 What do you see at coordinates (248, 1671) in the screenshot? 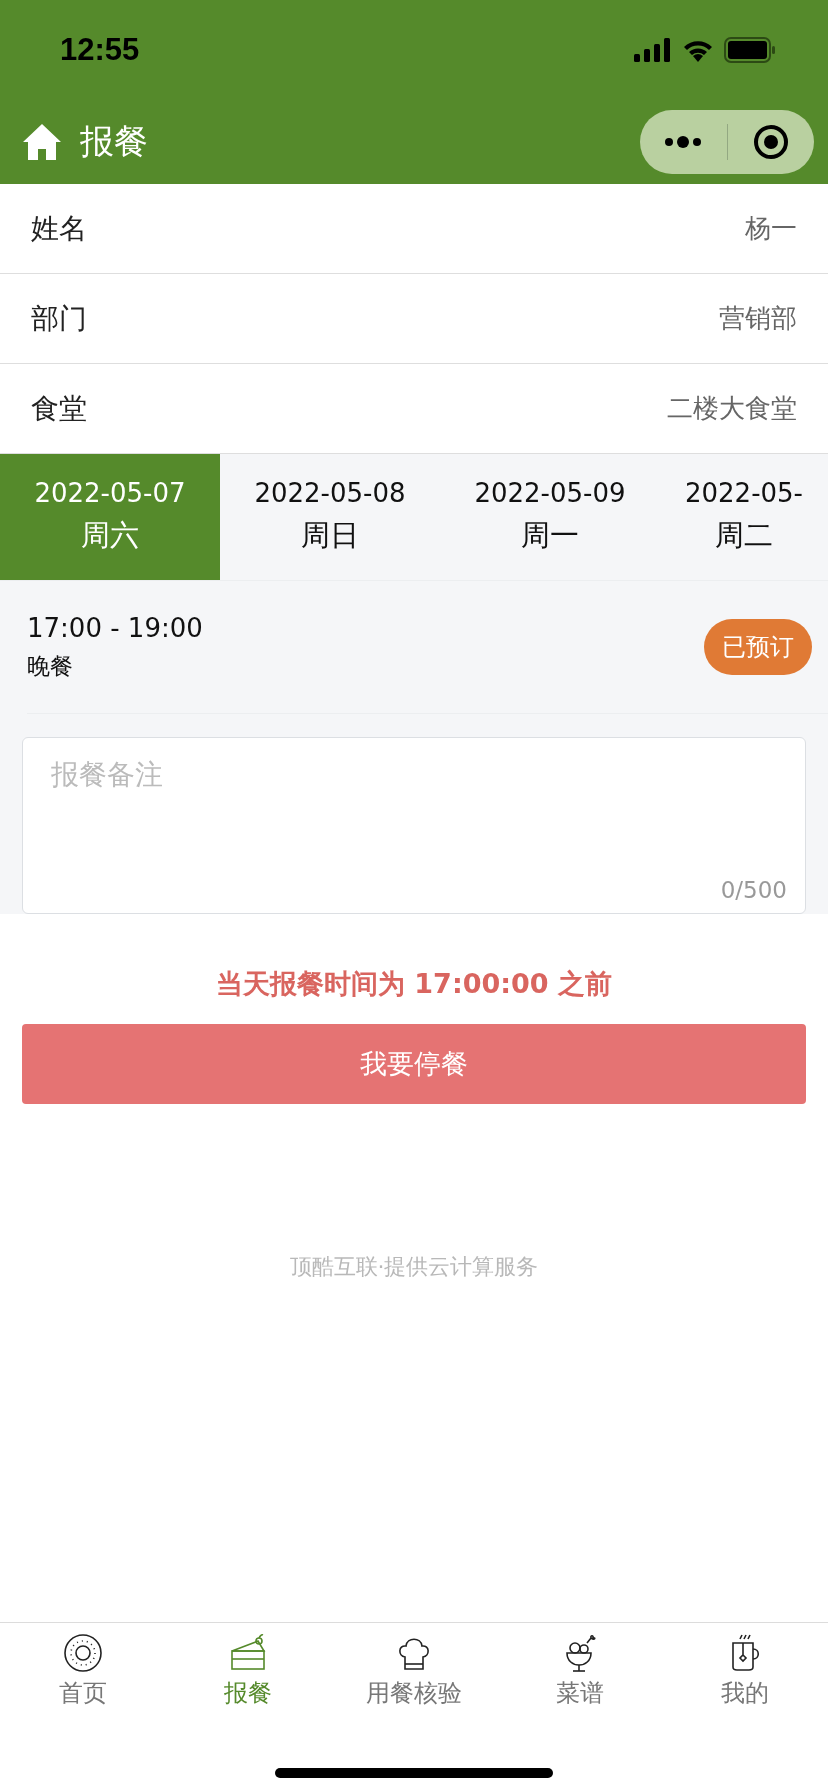
I see `tab-bar-item: 报餐` at bounding box center [248, 1671].